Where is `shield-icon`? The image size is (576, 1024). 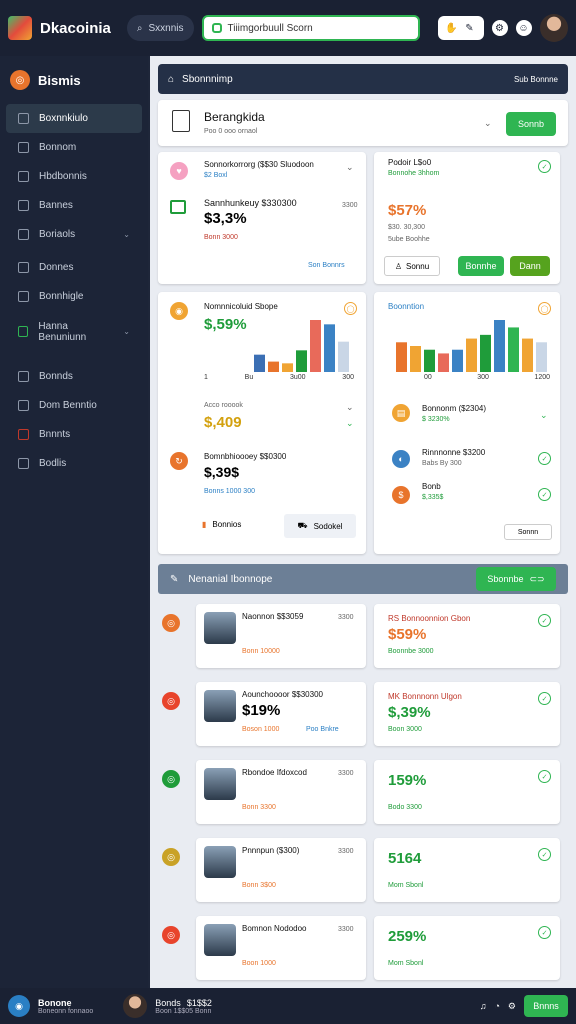
shield-icon is located at coordinates (216, 28).